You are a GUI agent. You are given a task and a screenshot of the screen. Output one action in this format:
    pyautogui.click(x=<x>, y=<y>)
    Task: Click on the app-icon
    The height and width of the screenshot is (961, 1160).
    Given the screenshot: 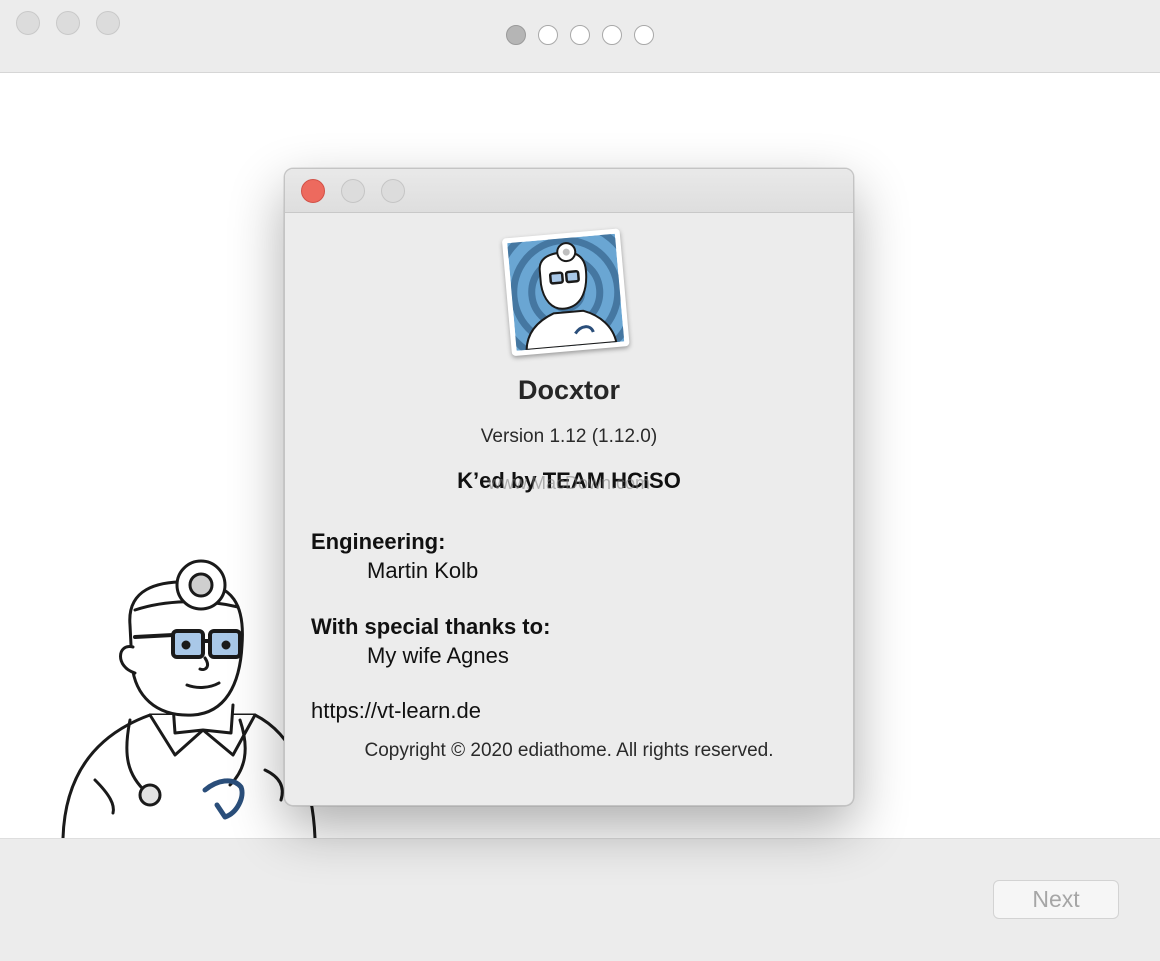 What is the action you would take?
    pyautogui.click(x=568, y=295)
    